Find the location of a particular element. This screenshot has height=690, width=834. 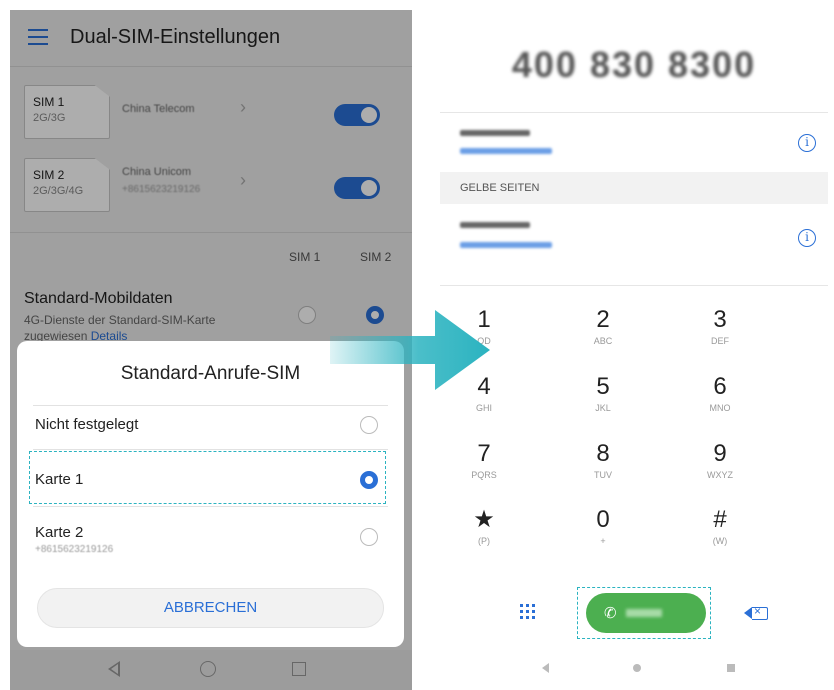

cancel-button: ABBRECHEN is located at coordinates (210, 608).